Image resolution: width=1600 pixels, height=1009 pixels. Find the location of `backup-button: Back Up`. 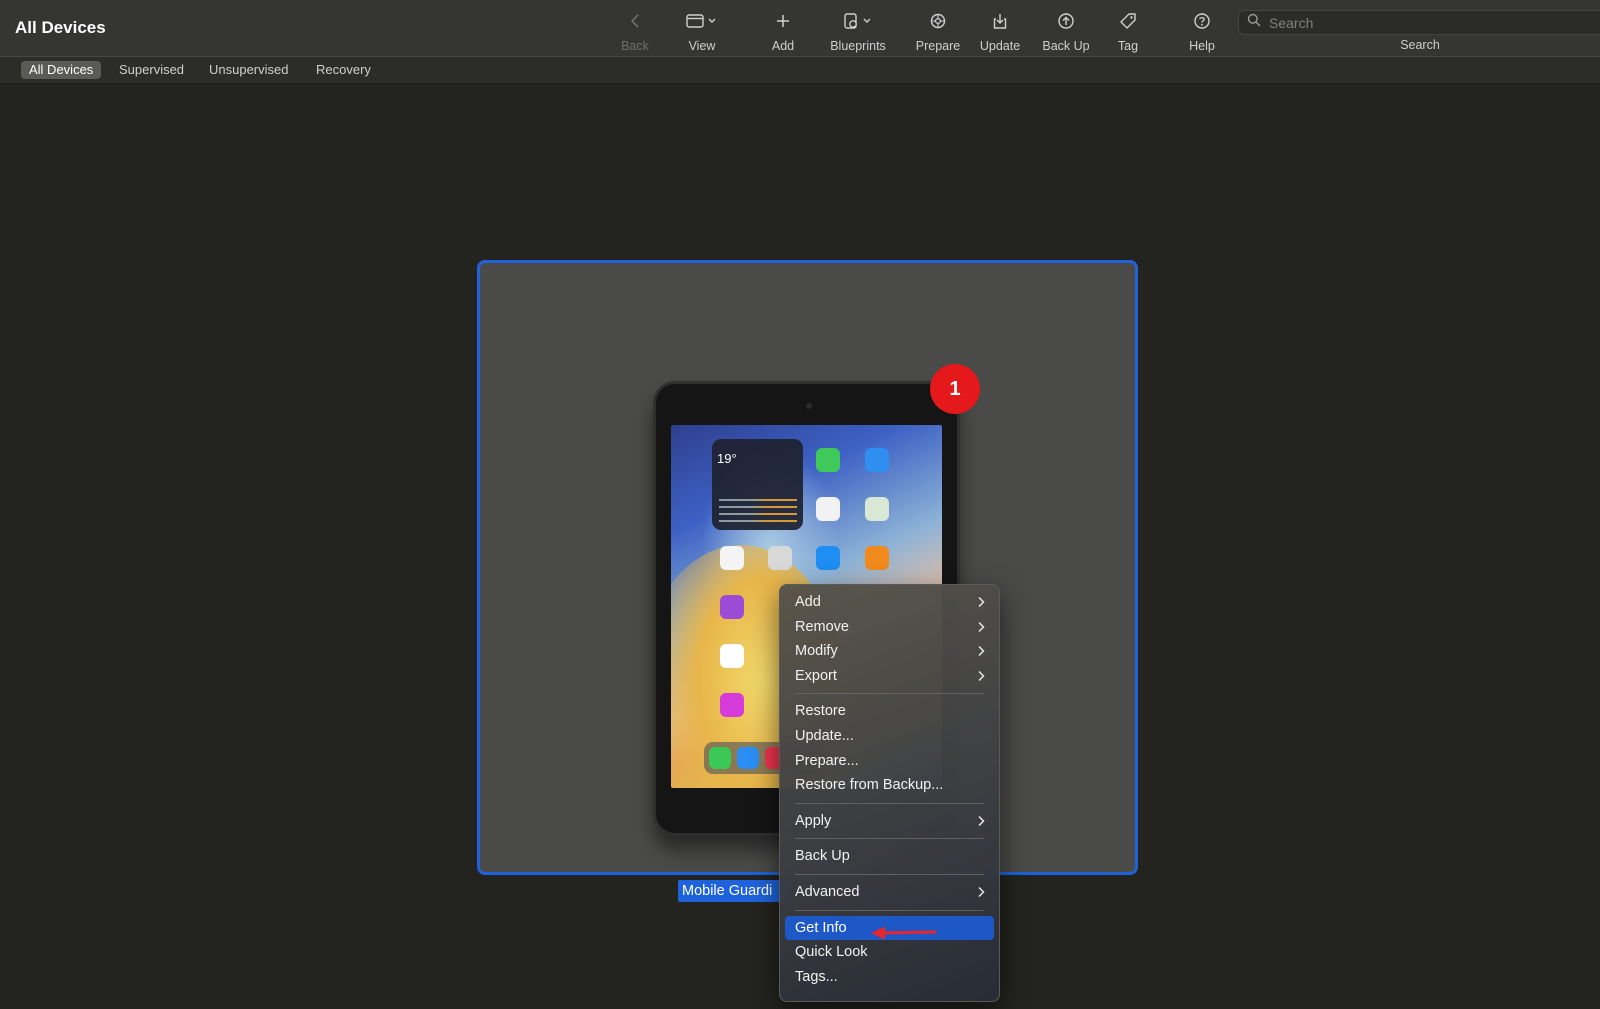

backup-button: Back Up is located at coordinates (1066, 32).